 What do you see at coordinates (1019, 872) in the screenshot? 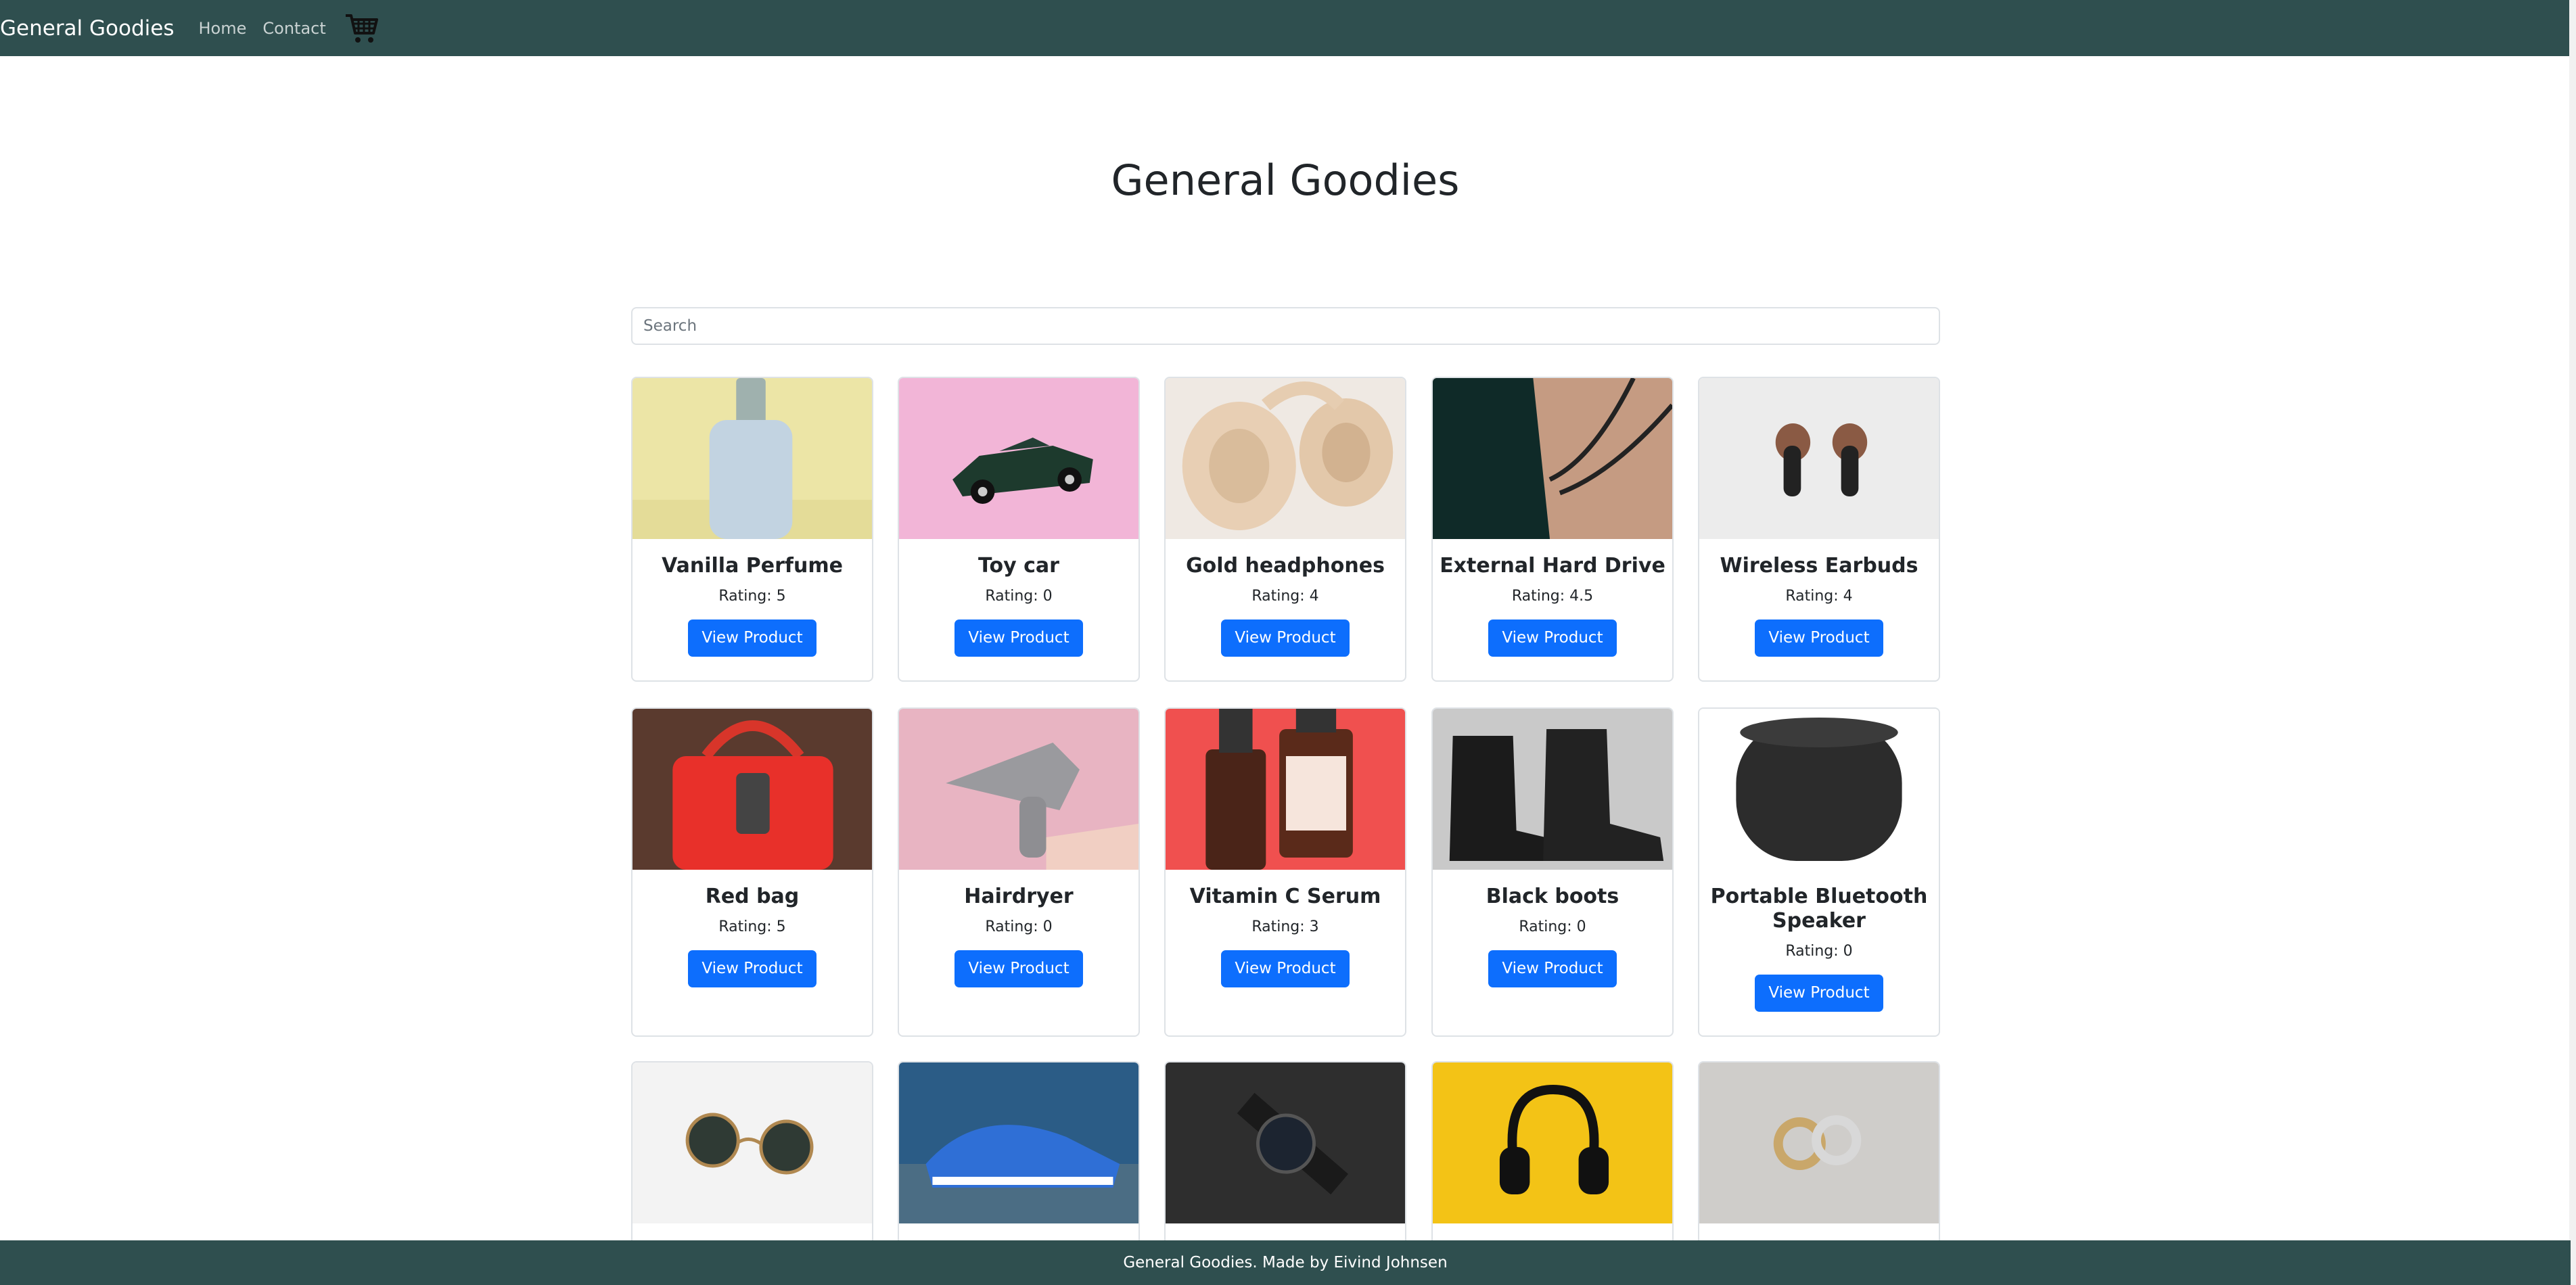
I see `product-card: Hairdryer Rating: 0 View Product` at bounding box center [1019, 872].